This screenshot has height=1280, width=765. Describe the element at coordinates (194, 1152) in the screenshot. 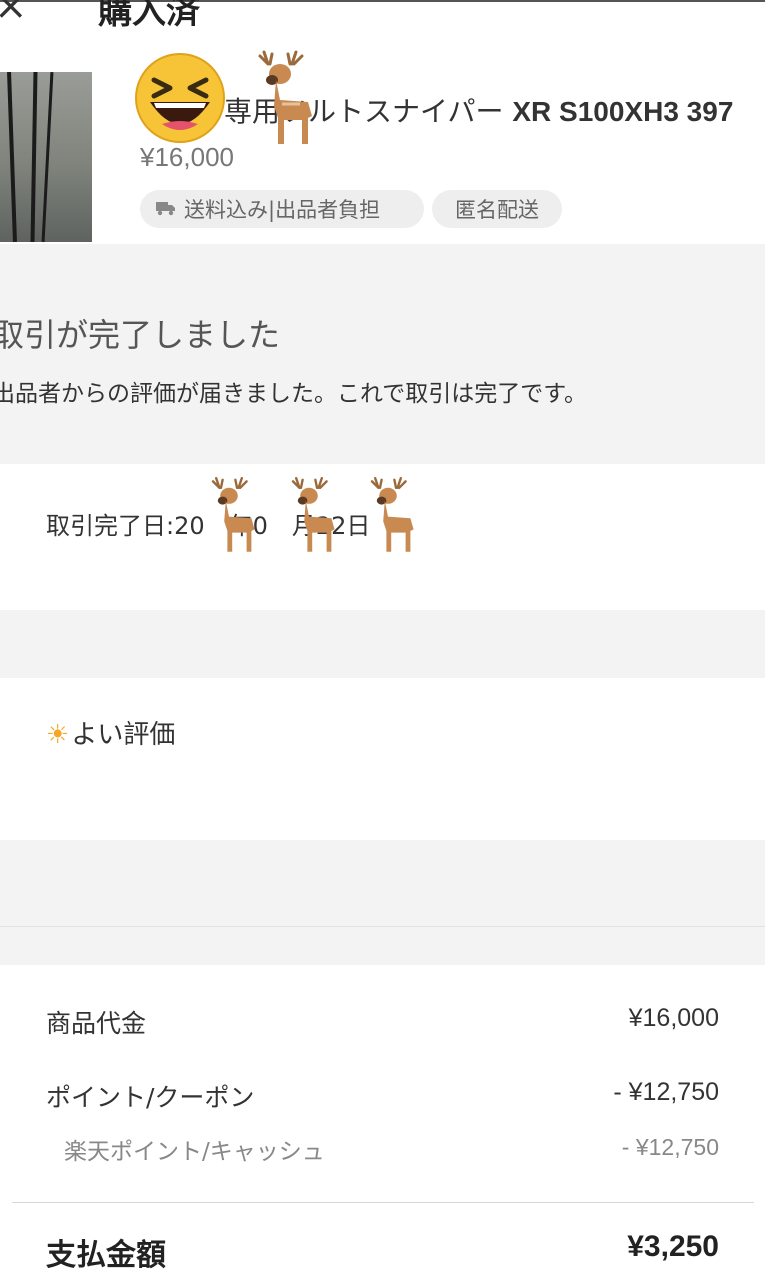

I see `rakuten-points-label: 楽天ポイント/キャッシュ` at that location.